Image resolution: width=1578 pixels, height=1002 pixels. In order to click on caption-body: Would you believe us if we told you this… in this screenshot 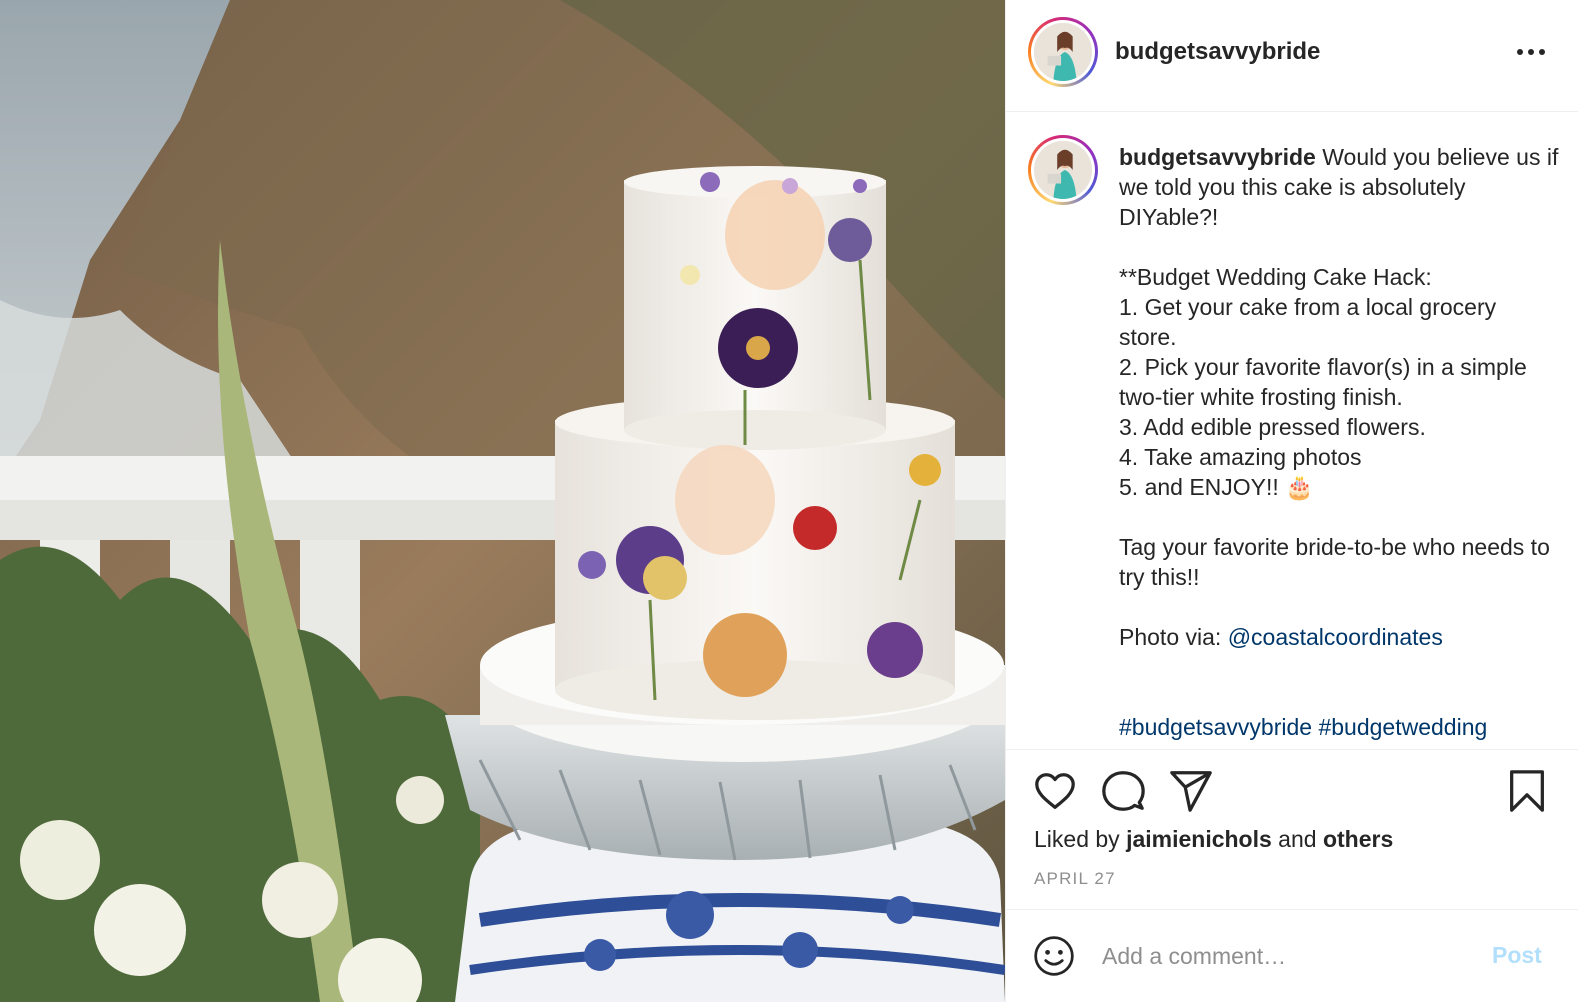, I will do `click(1339, 397)`.